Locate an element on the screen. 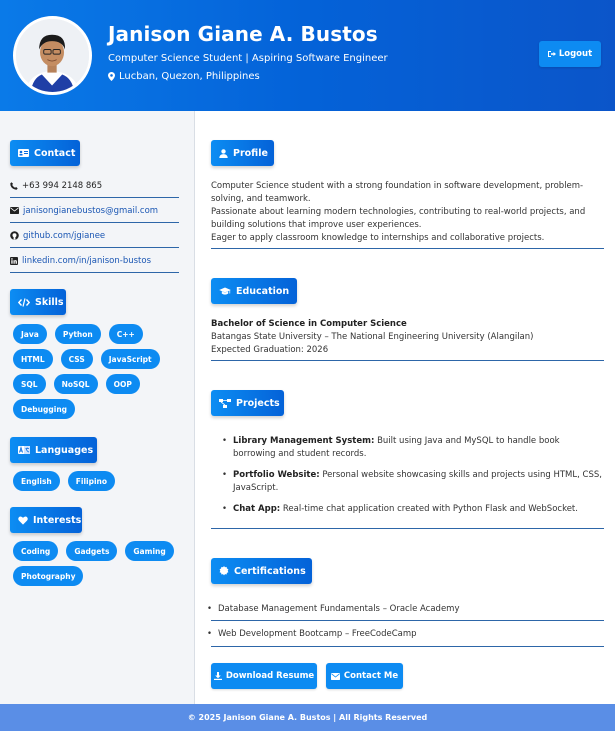  certifications-heading-label: Certifications is located at coordinates (270, 571).